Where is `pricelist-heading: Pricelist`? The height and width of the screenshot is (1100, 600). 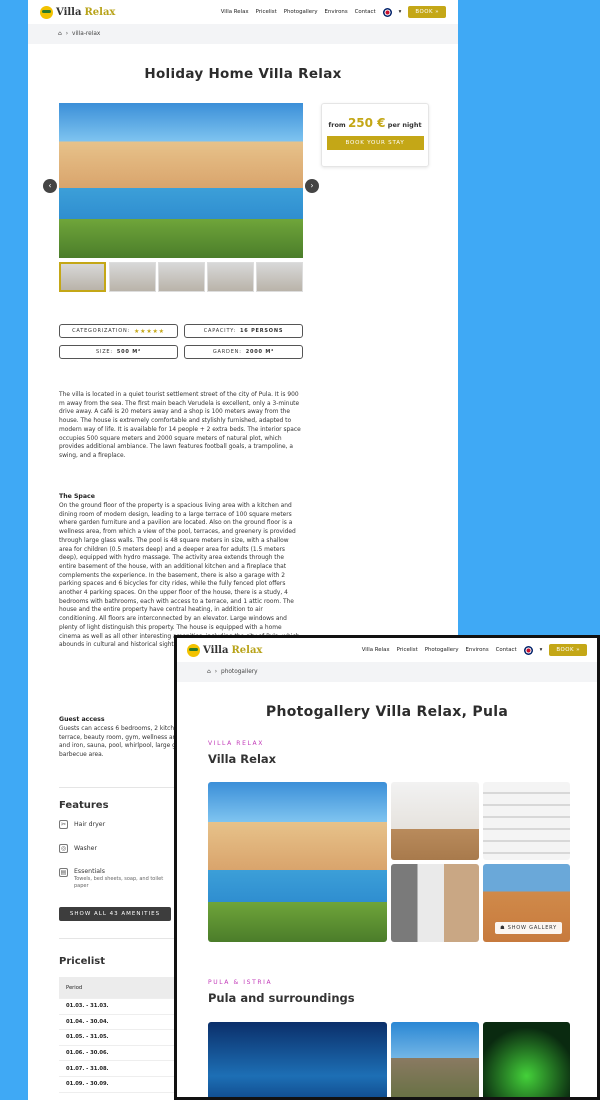 pricelist-heading: Pricelist is located at coordinates (82, 961).